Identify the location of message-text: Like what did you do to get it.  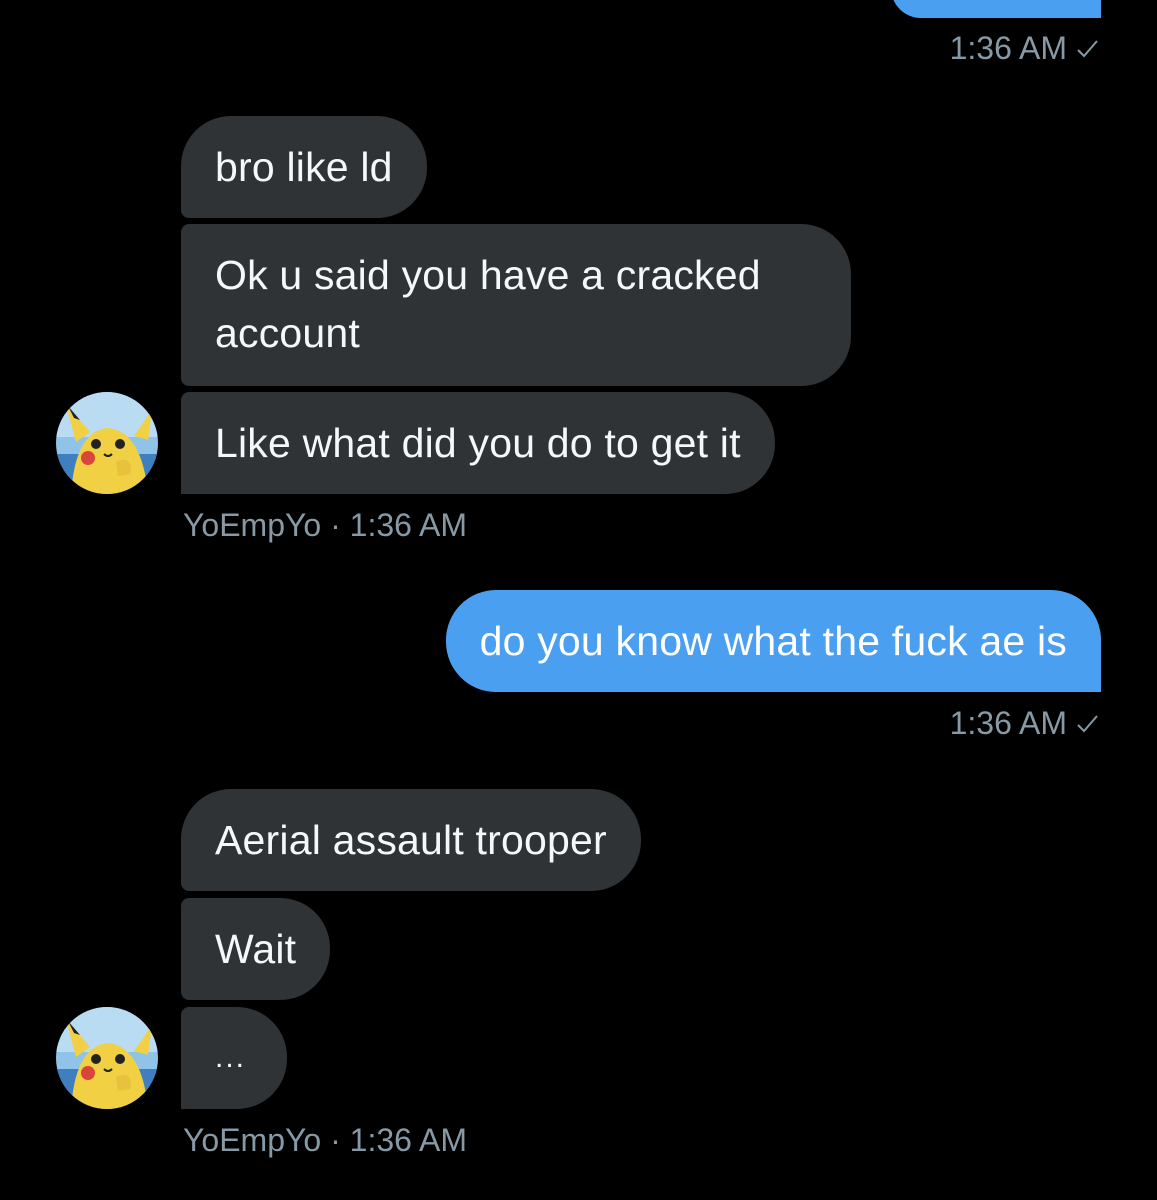
(478, 443).